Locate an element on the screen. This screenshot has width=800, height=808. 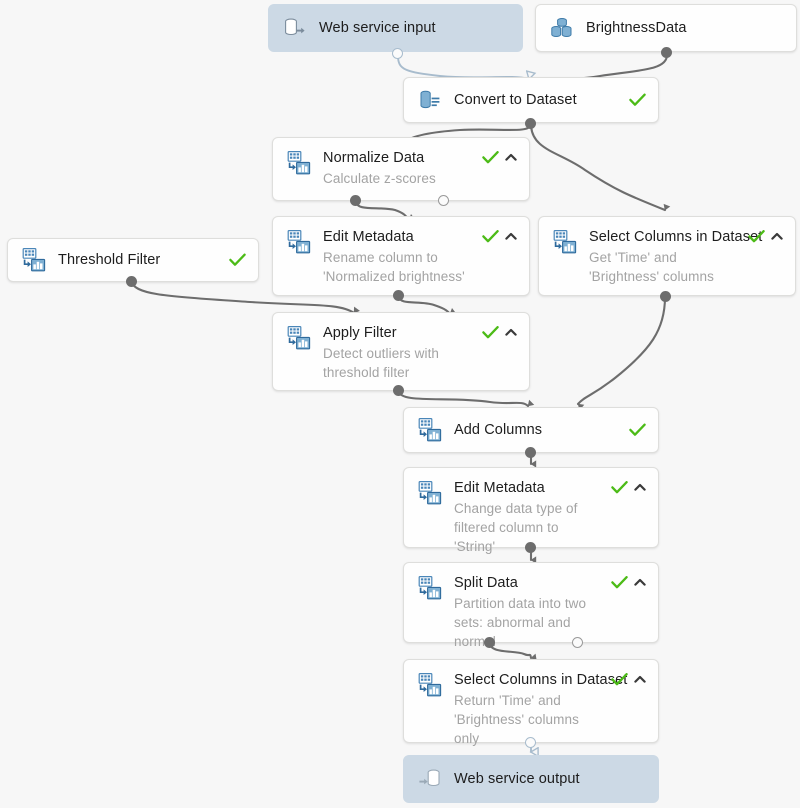
node-web-service-input: Web service input is located at coordinates (395, 28).